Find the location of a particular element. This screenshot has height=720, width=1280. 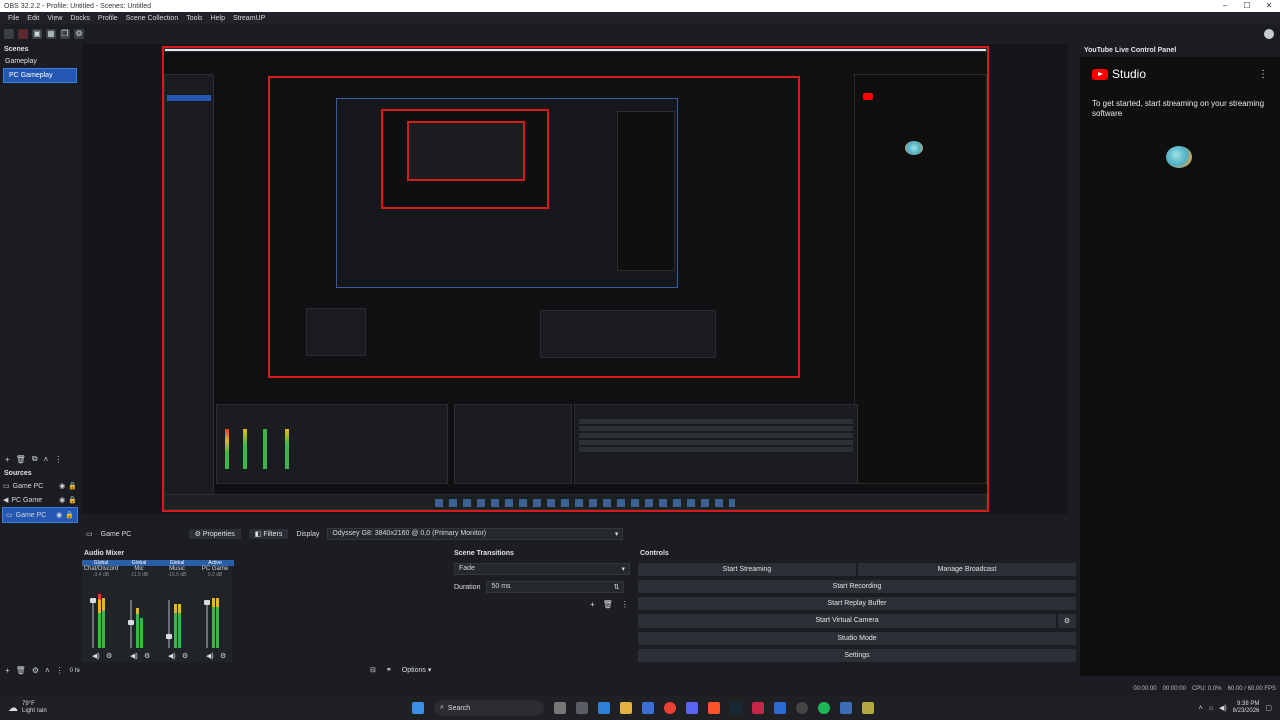

profile-icon is located at coordinates (1269, 34).